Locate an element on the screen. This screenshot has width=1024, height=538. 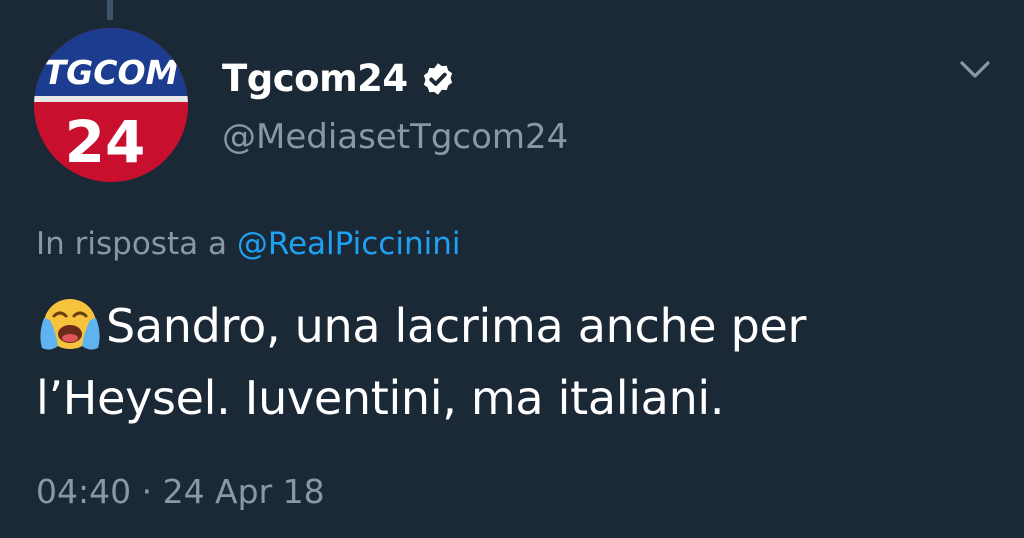
reply-prefix: In risposta a is located at coordinates (131, 244).